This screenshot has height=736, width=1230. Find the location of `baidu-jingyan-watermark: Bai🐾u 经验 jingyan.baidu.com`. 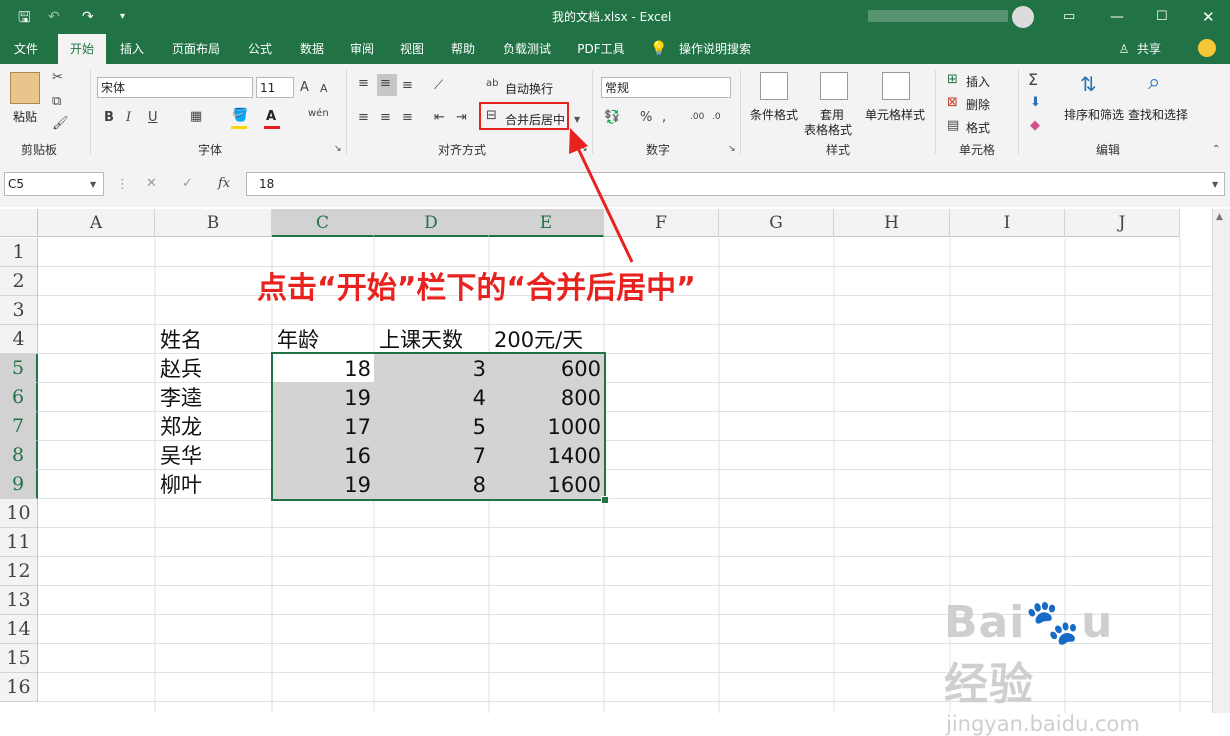

baidu-jingyan-watermark: Bai🐾u 经验 jingyan.baidu.com is located at coordinates (1042, 666).